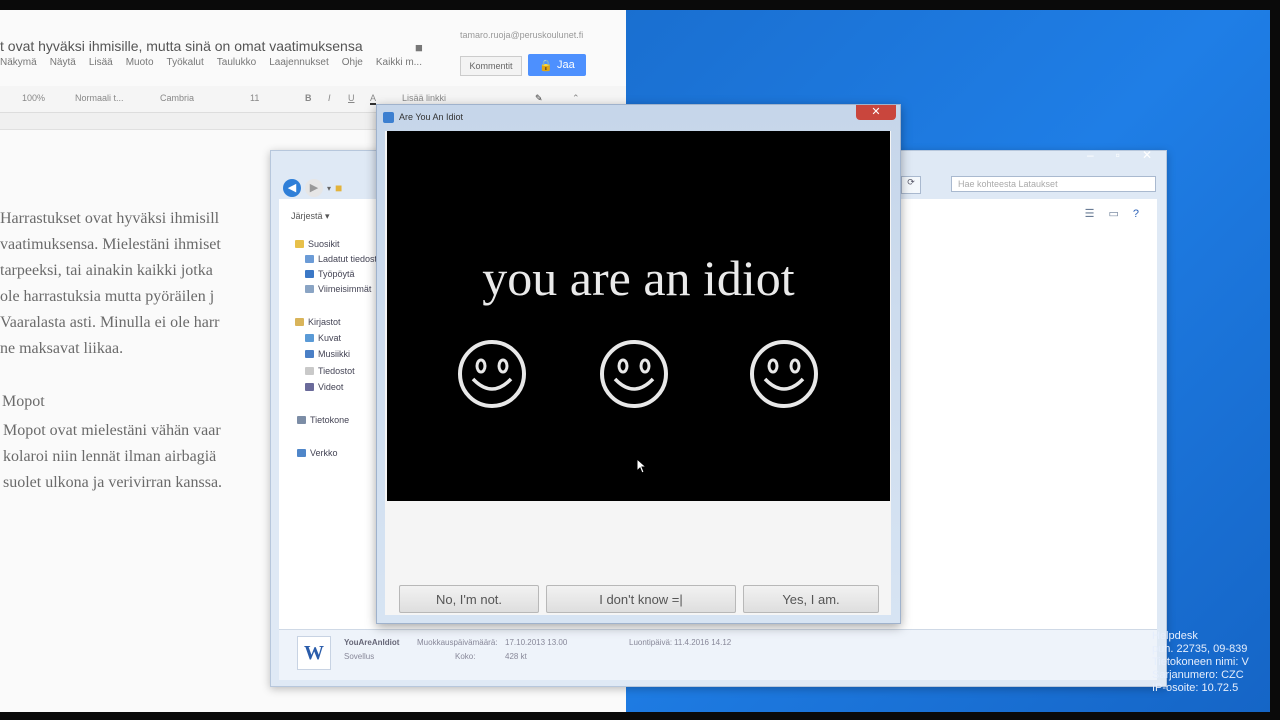 The height and width of the screenshot is (720, 1280). Describe the element at coordinates (330, 338) in the screenshot. I see `nav-label: Kuvat` at that location.